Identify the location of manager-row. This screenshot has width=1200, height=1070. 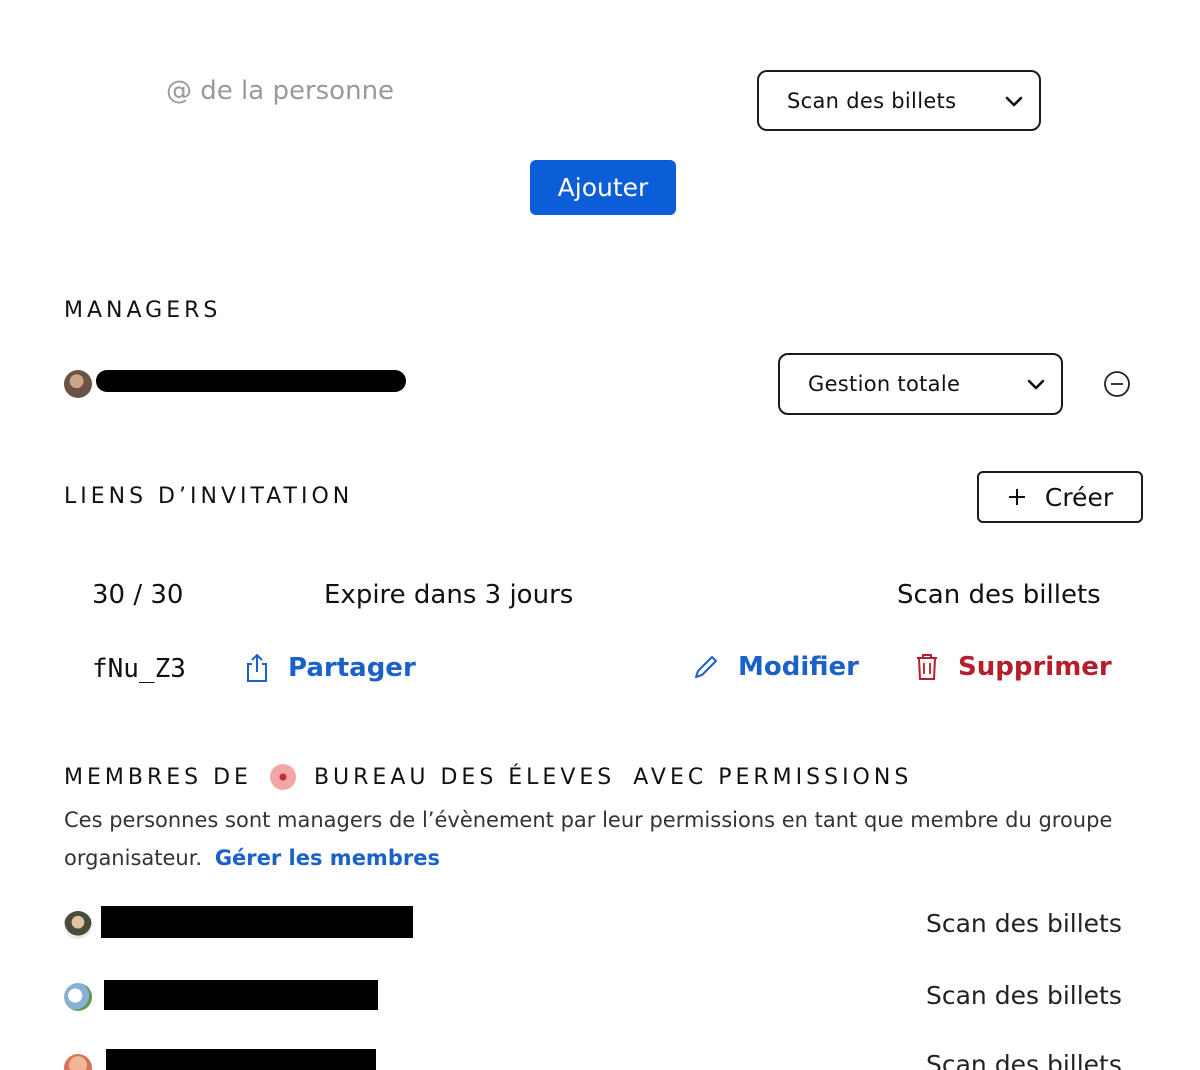
(78, 384).